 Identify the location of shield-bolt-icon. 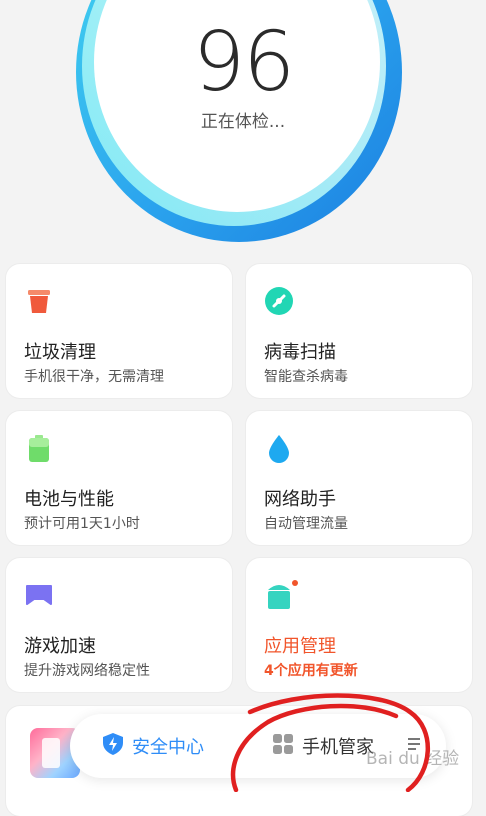
(113, 746).